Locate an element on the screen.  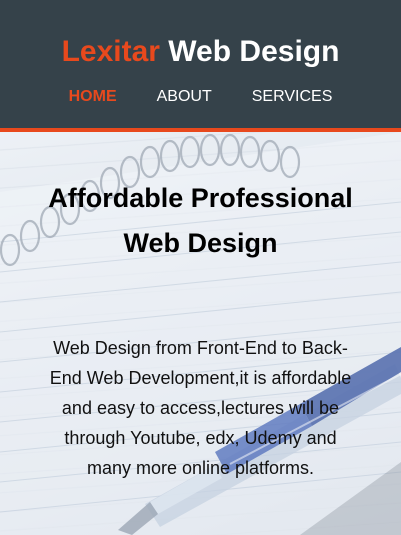
brand-highlight: Lexitar is located at coordinates (110, 51).